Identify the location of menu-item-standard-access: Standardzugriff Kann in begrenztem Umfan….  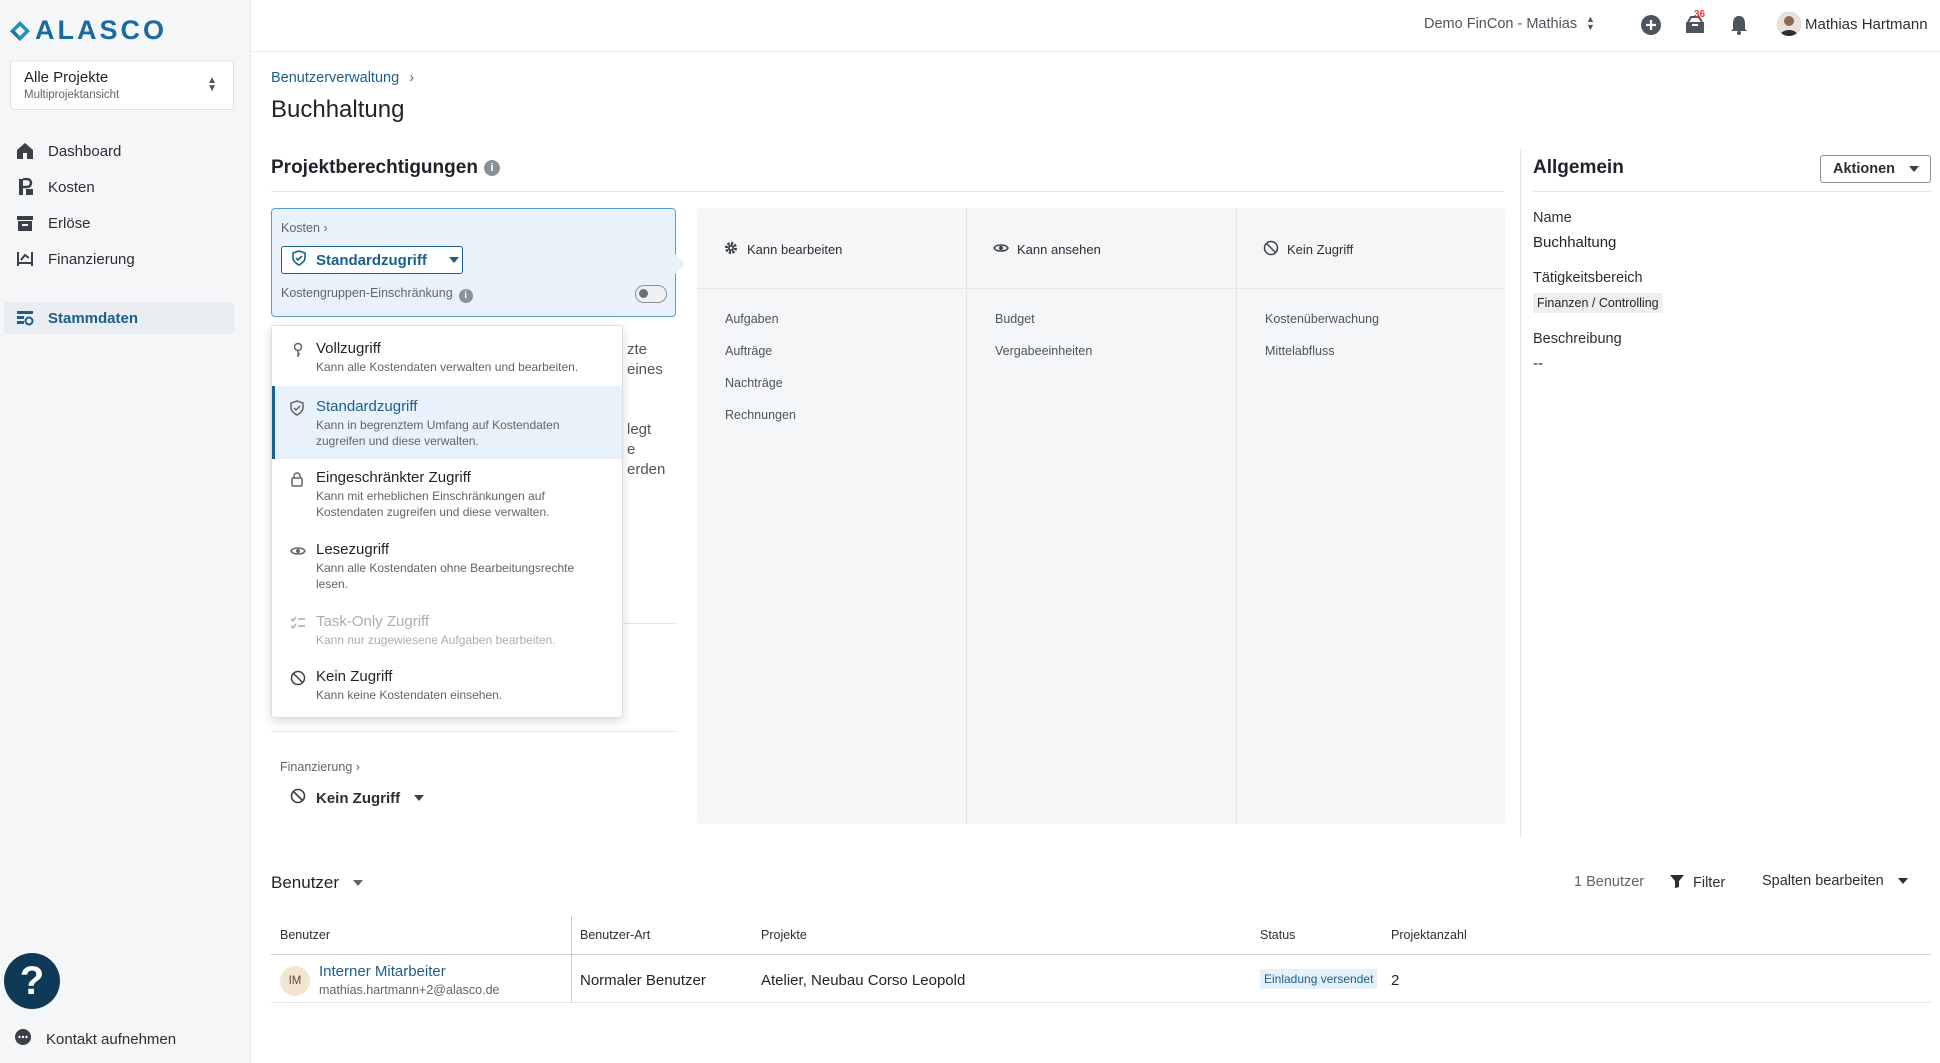
(447, 422).